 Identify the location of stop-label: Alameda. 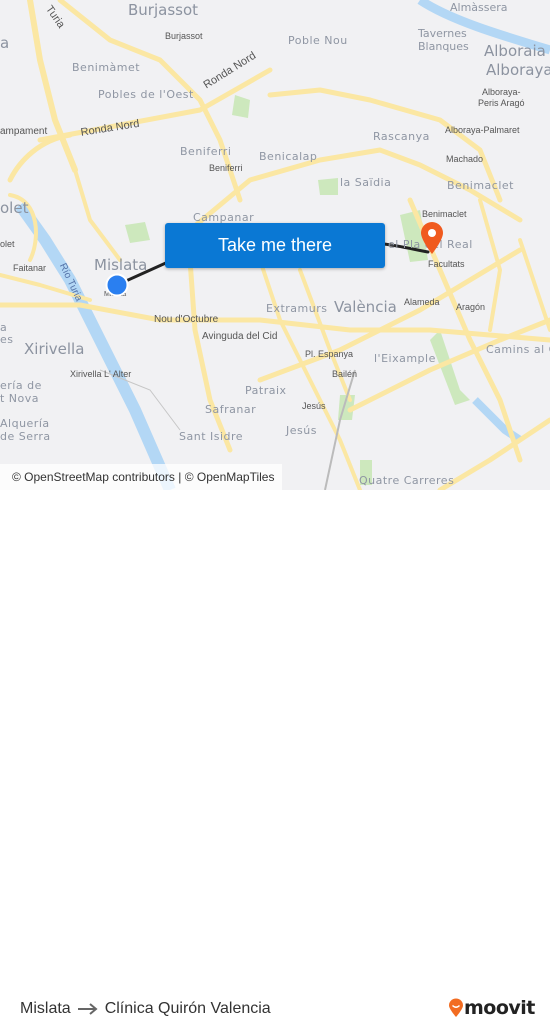
(422, 302).